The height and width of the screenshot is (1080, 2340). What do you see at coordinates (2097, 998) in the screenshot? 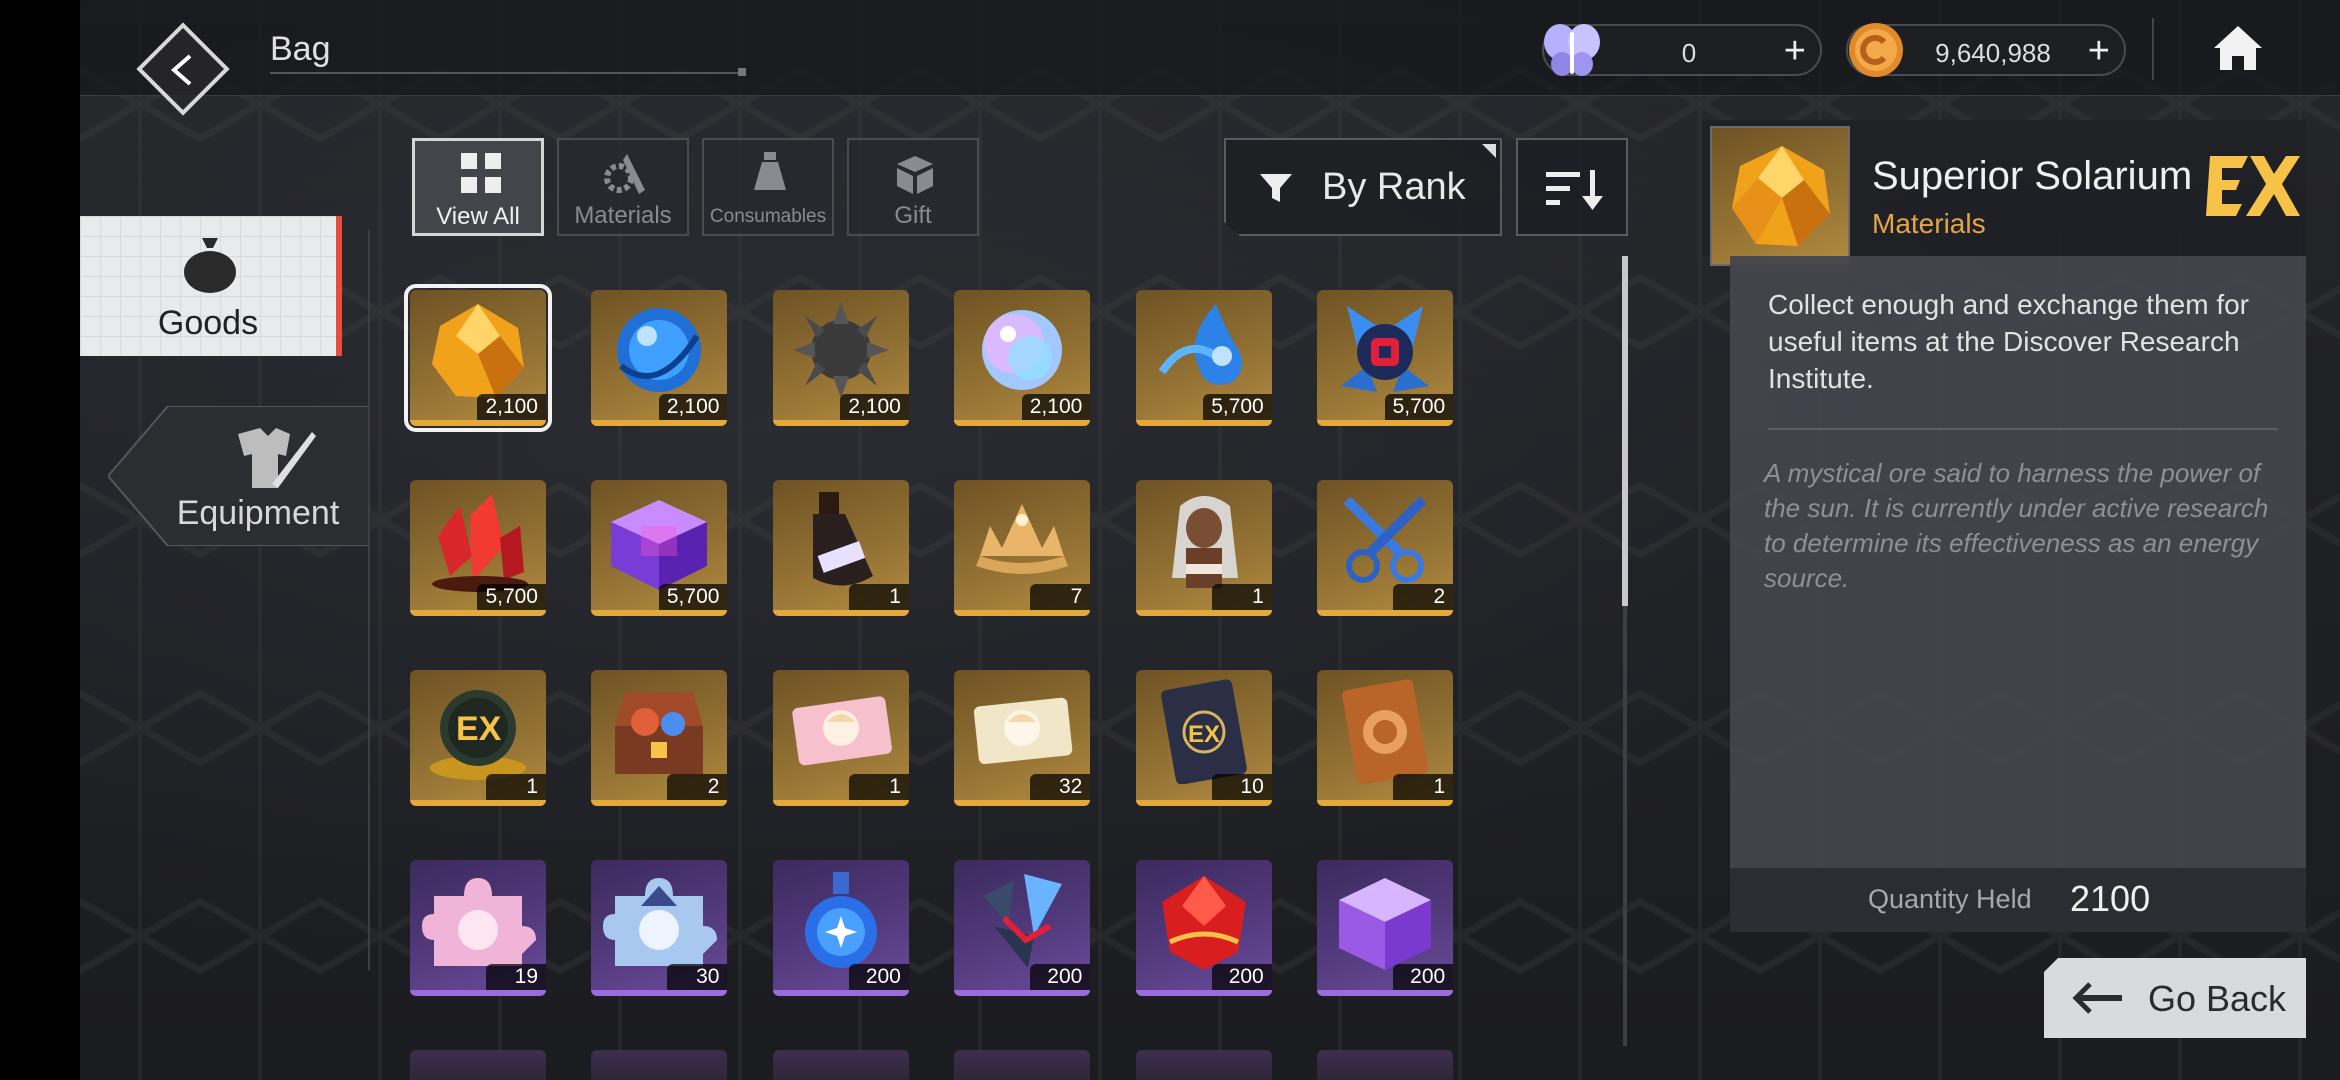
I see `arrow-left-icon` at bounding box center [2097, 998].